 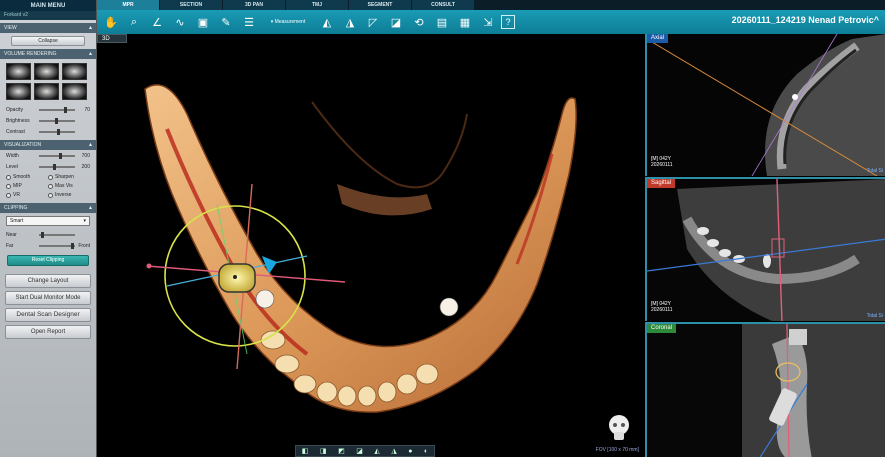 What do you see at coordinates (157, 22) in the screenshot?
I see `angle-measure-icon: ∠` at bounding box center [157, 22].